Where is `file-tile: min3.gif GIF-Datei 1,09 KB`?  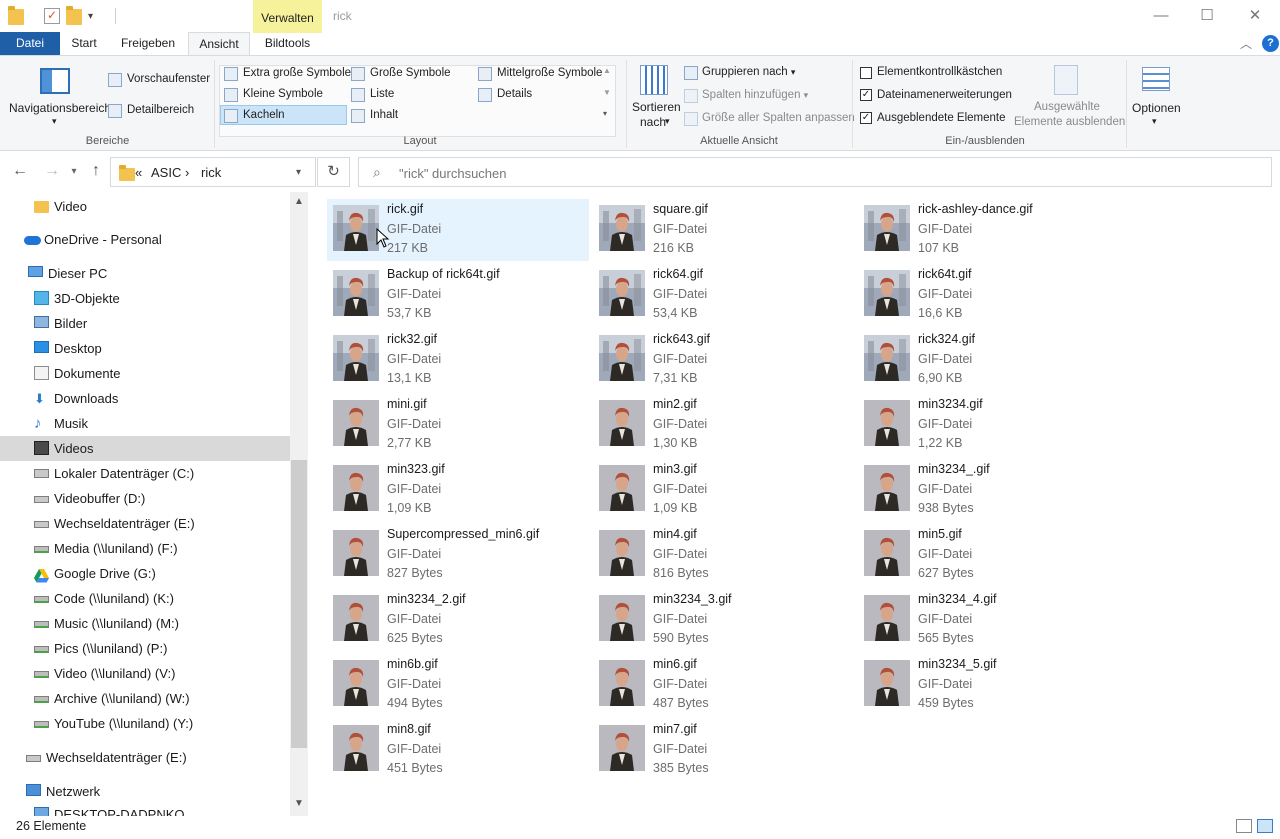 file-tile: min3.gif GIF-Datei 1,09 KB is located at coordinates (724, 490).